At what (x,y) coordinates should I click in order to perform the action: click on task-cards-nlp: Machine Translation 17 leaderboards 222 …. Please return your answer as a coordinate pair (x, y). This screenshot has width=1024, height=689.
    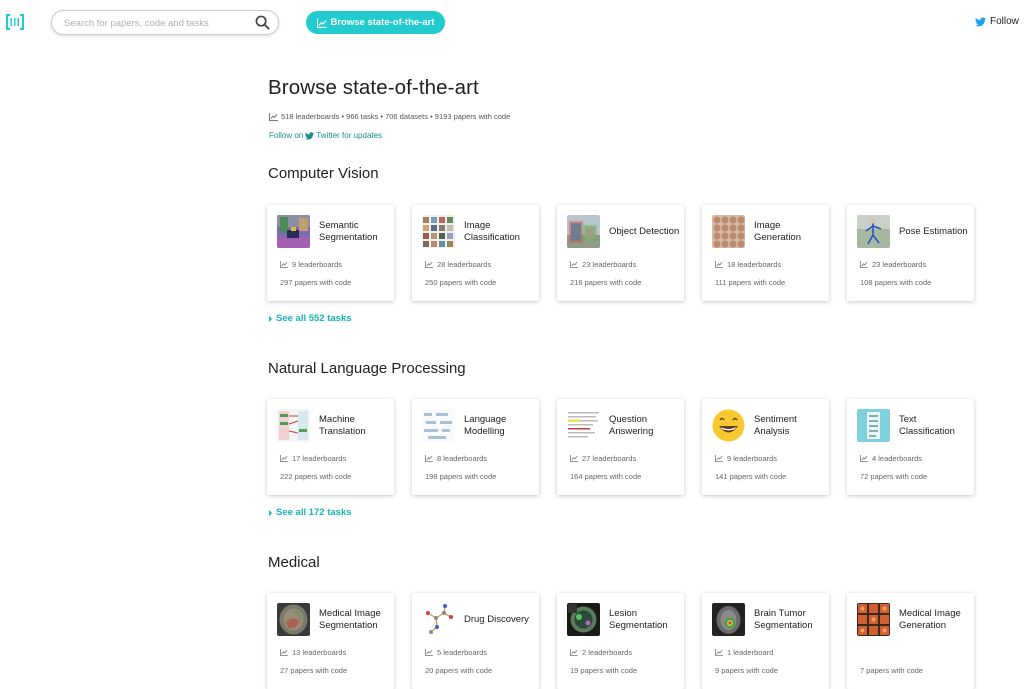
    Looking at the image, I should click on (620, 447).